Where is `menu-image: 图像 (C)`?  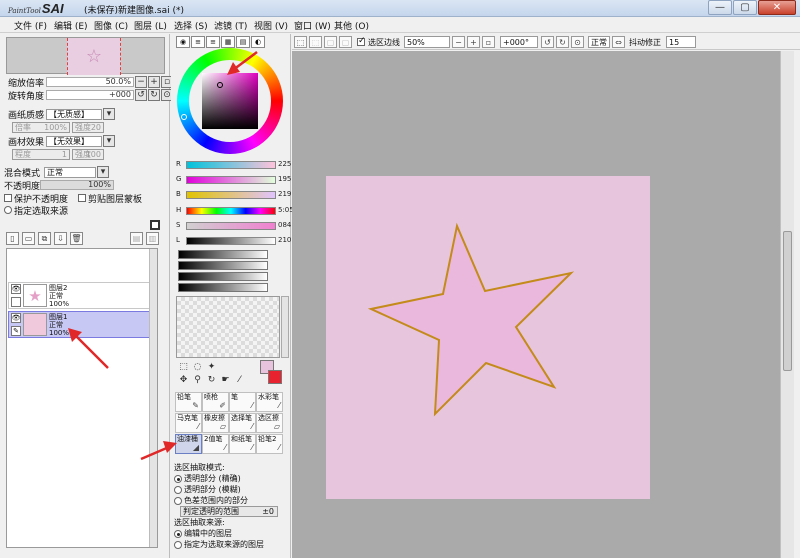 menu-image: 图像 (C) is located at coordinates (111, 25).